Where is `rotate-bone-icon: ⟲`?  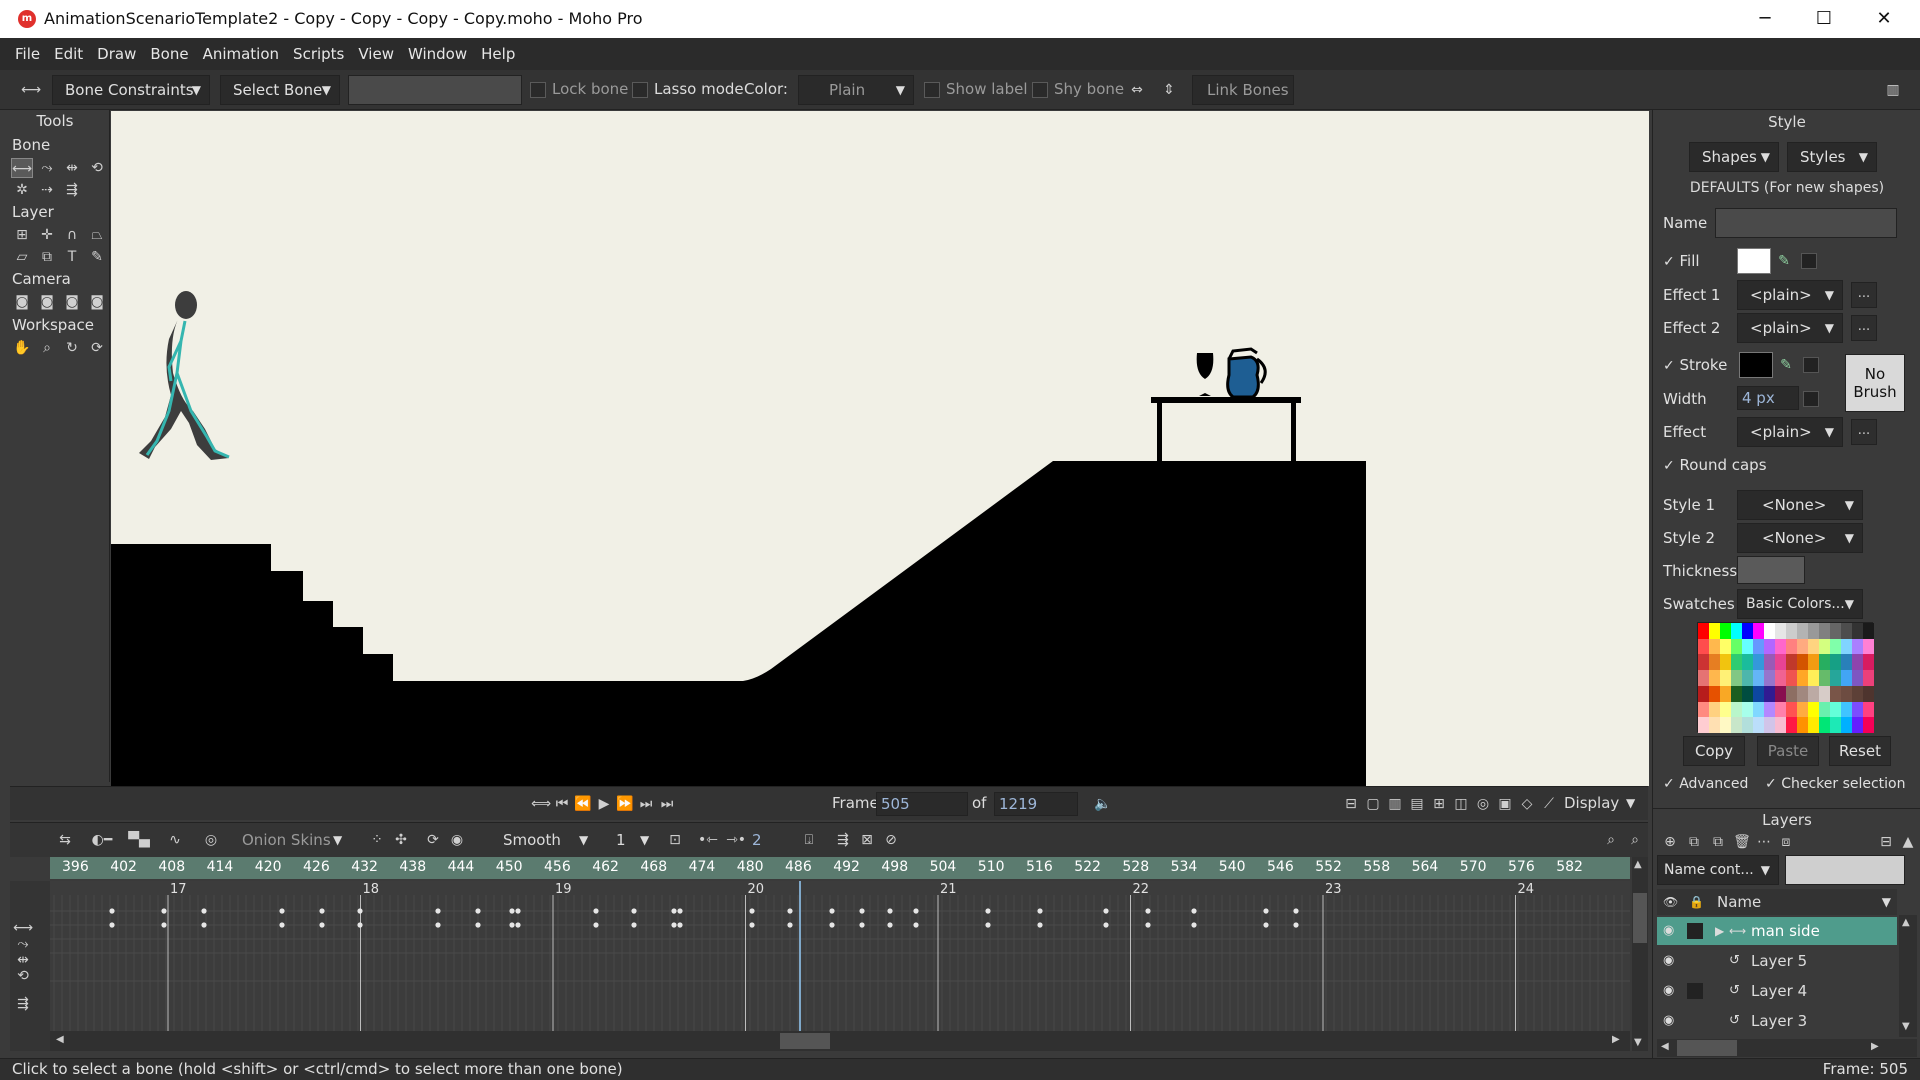
rotate-bone-icon: ⟲ is located at coordinates (97, 168).